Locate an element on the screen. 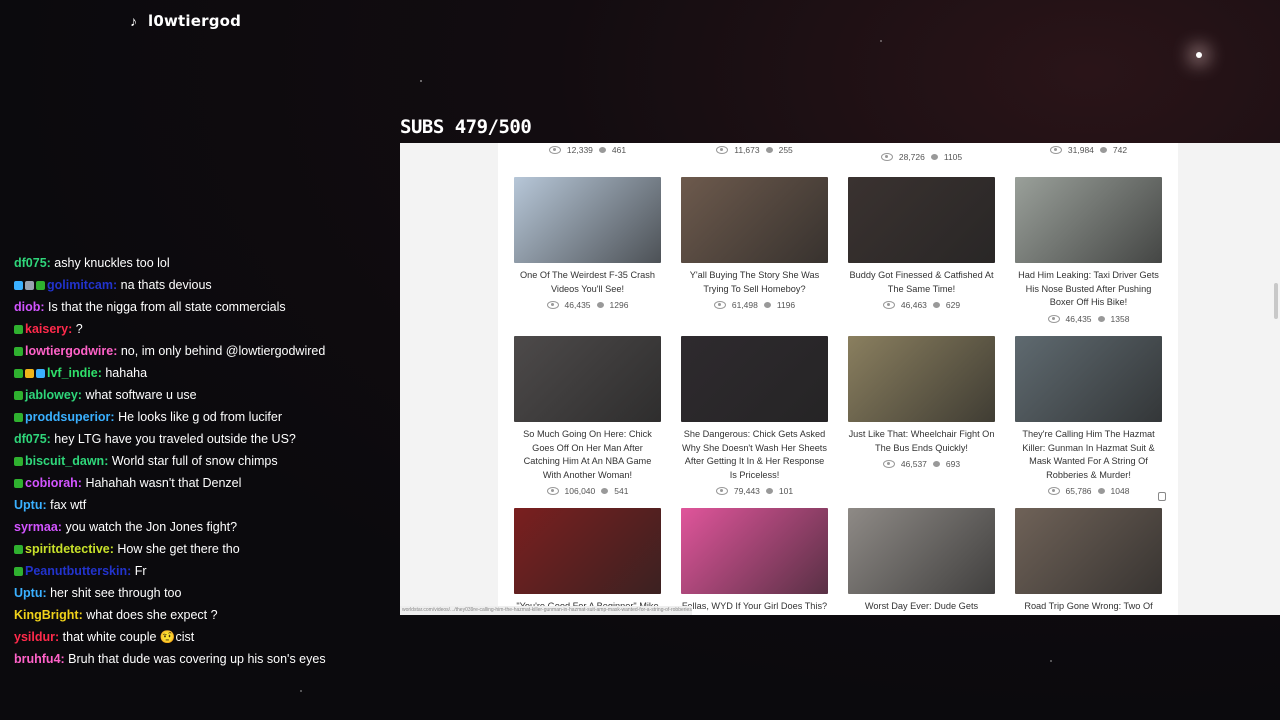 Image resolution: width=1280 pixels, height=720 pixels. video-card-partial: 31,984 742 is located at coordinates (1088, 149).